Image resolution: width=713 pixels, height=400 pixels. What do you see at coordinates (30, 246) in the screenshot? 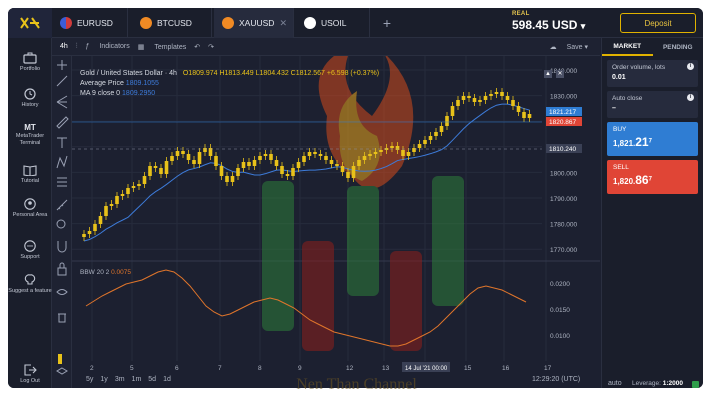
I see `chat-icon` at bounding box center [30, 246].